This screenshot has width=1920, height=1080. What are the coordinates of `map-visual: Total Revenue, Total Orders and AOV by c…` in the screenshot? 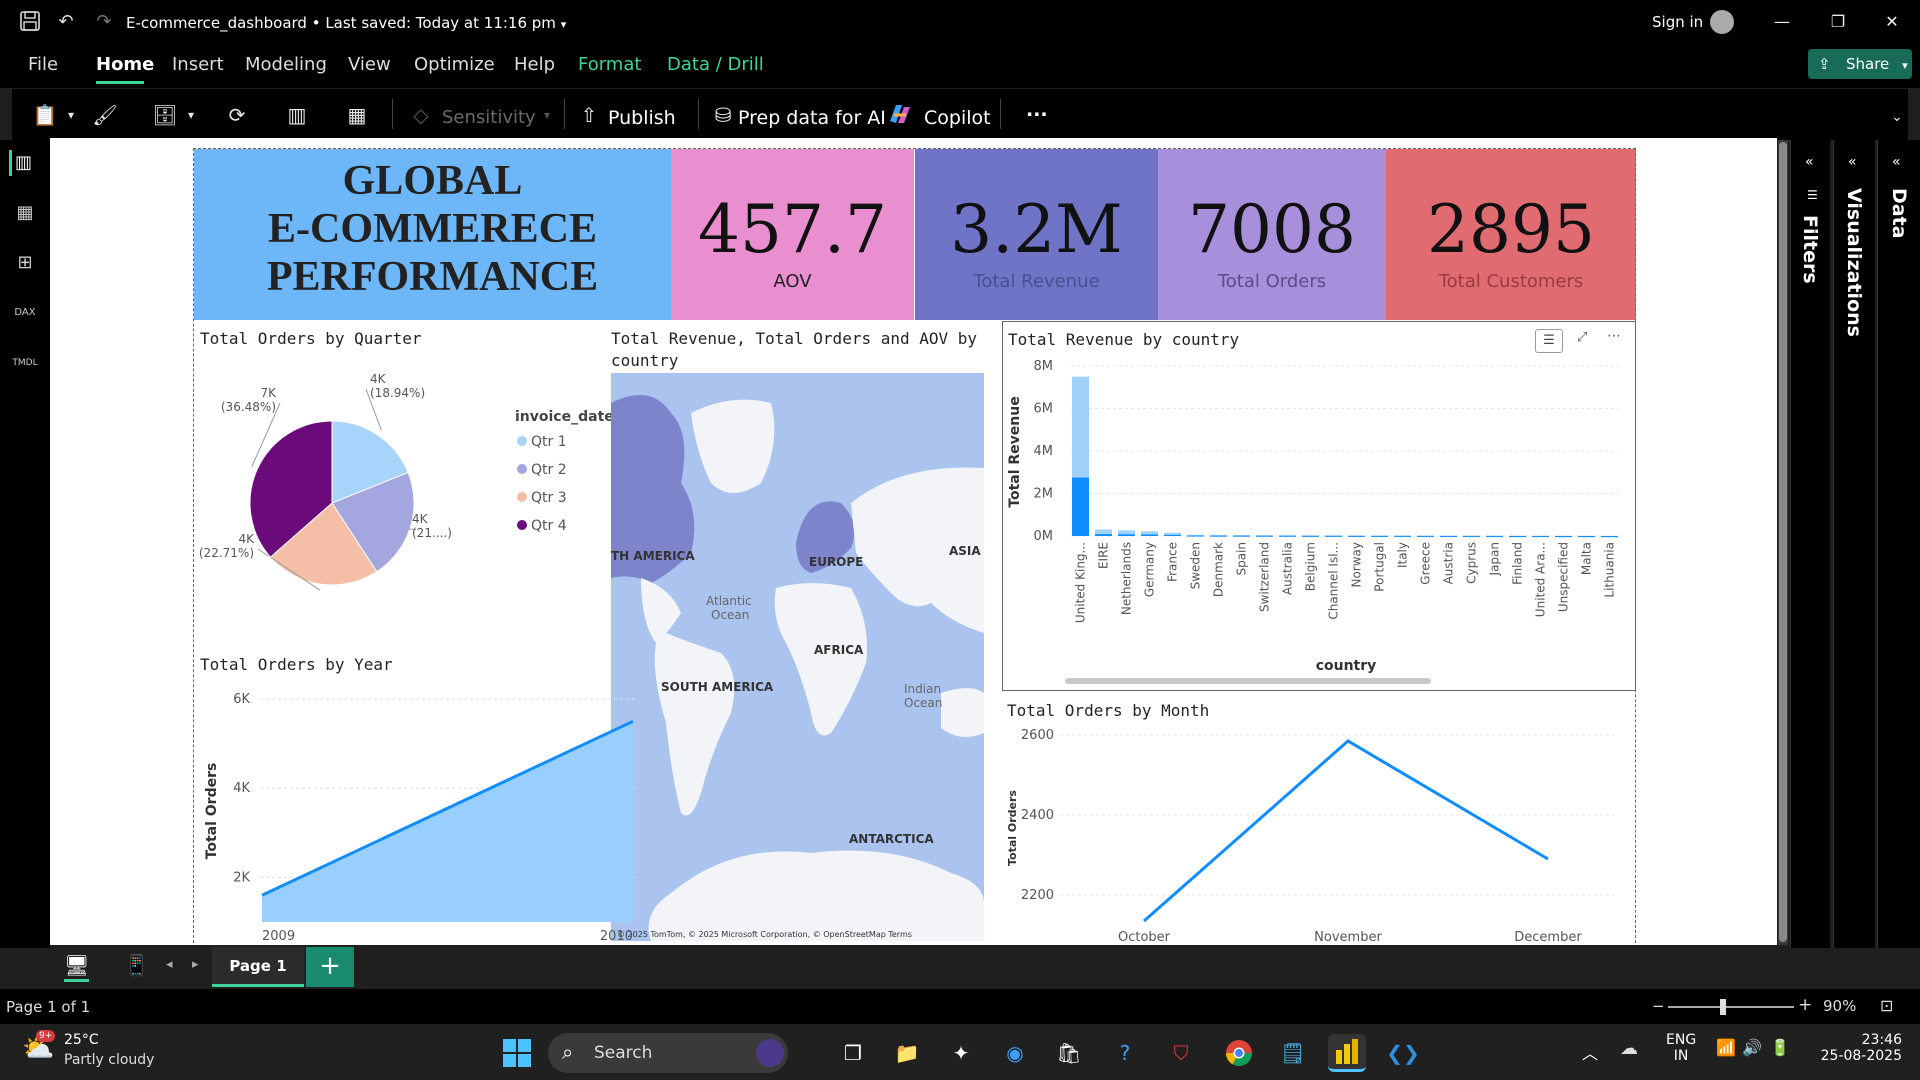 It's located at (805, 631).